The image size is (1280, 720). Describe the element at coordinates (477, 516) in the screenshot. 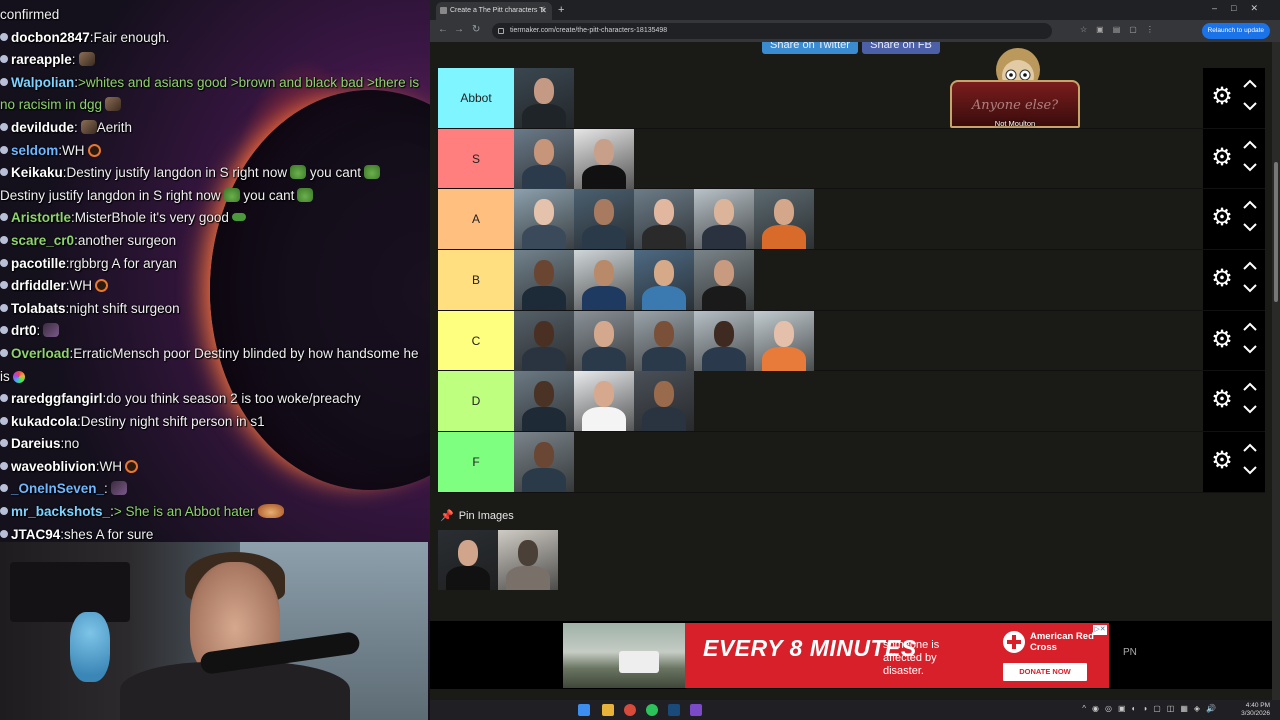

I see `pin-images-label: 📌 Pin Images` at that location.